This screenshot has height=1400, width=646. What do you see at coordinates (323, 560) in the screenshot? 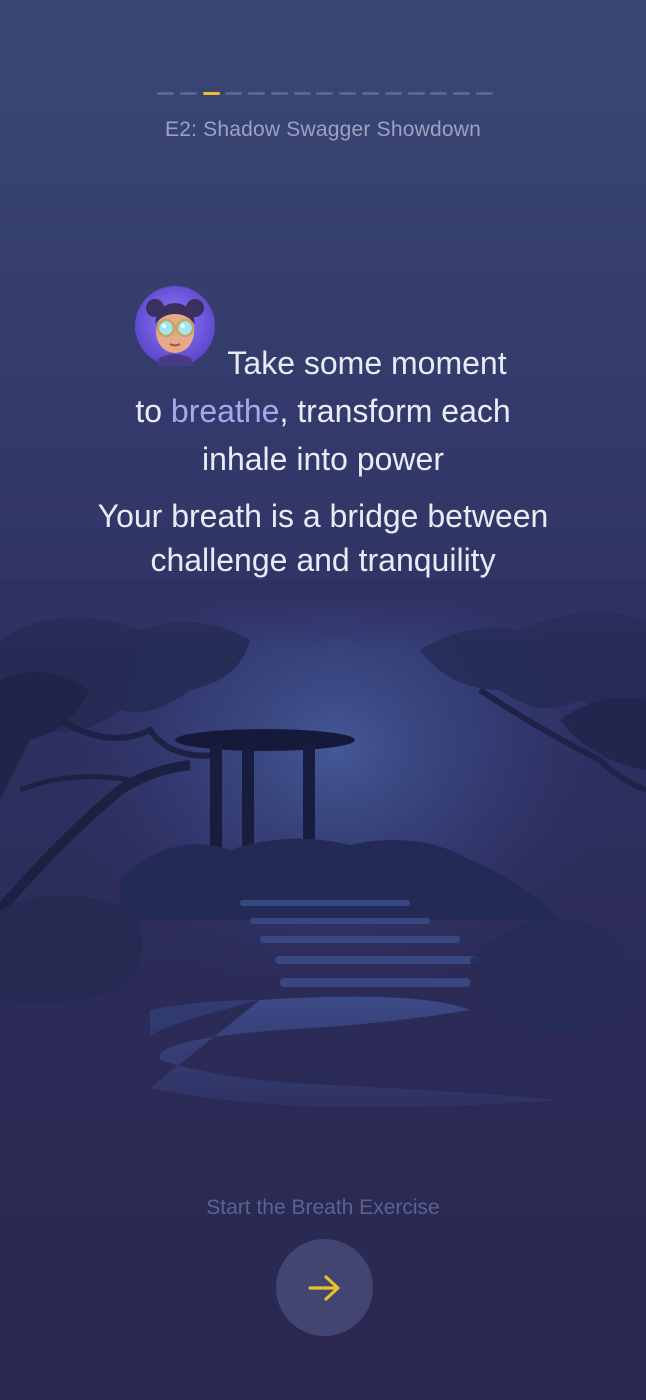
I see `secondary-line2: challenge and tranquility` at bounding box center [323, 560].